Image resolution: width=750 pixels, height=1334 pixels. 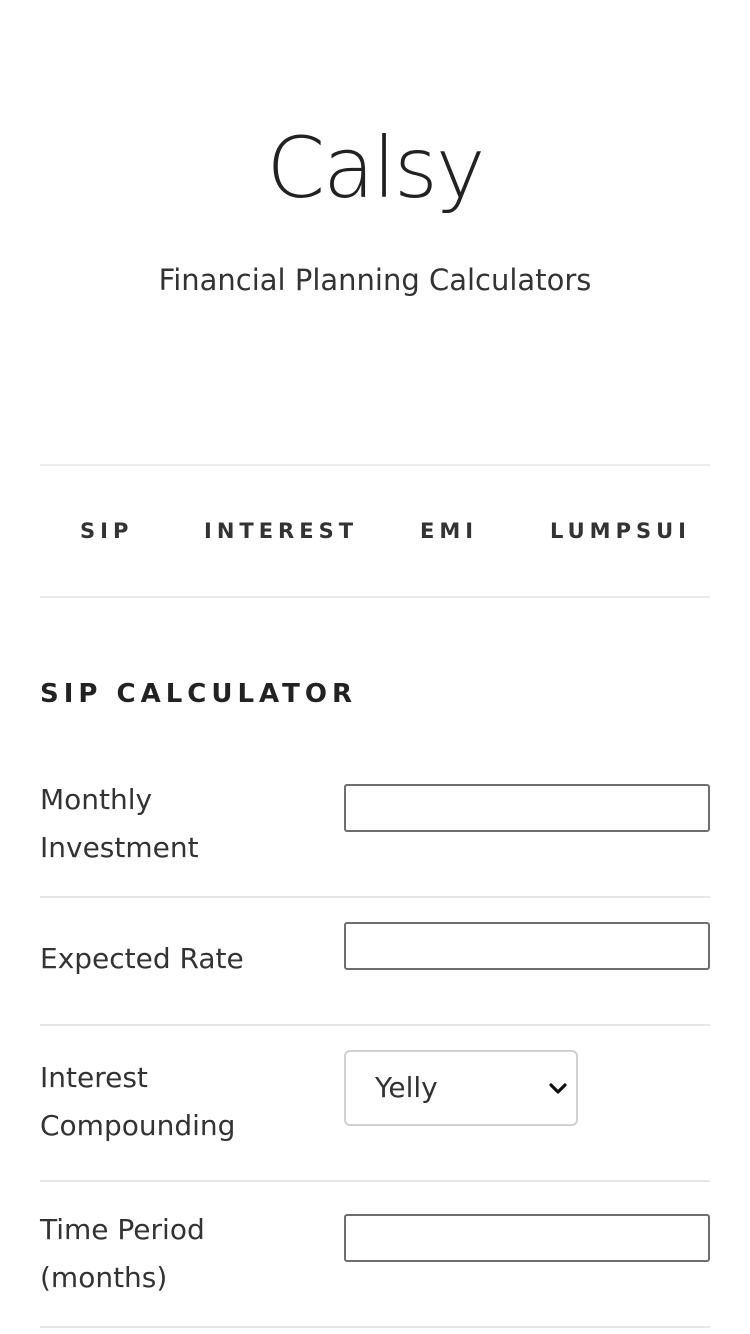 I want to click on tab-sip: SIP, so click(x=106, y=531).